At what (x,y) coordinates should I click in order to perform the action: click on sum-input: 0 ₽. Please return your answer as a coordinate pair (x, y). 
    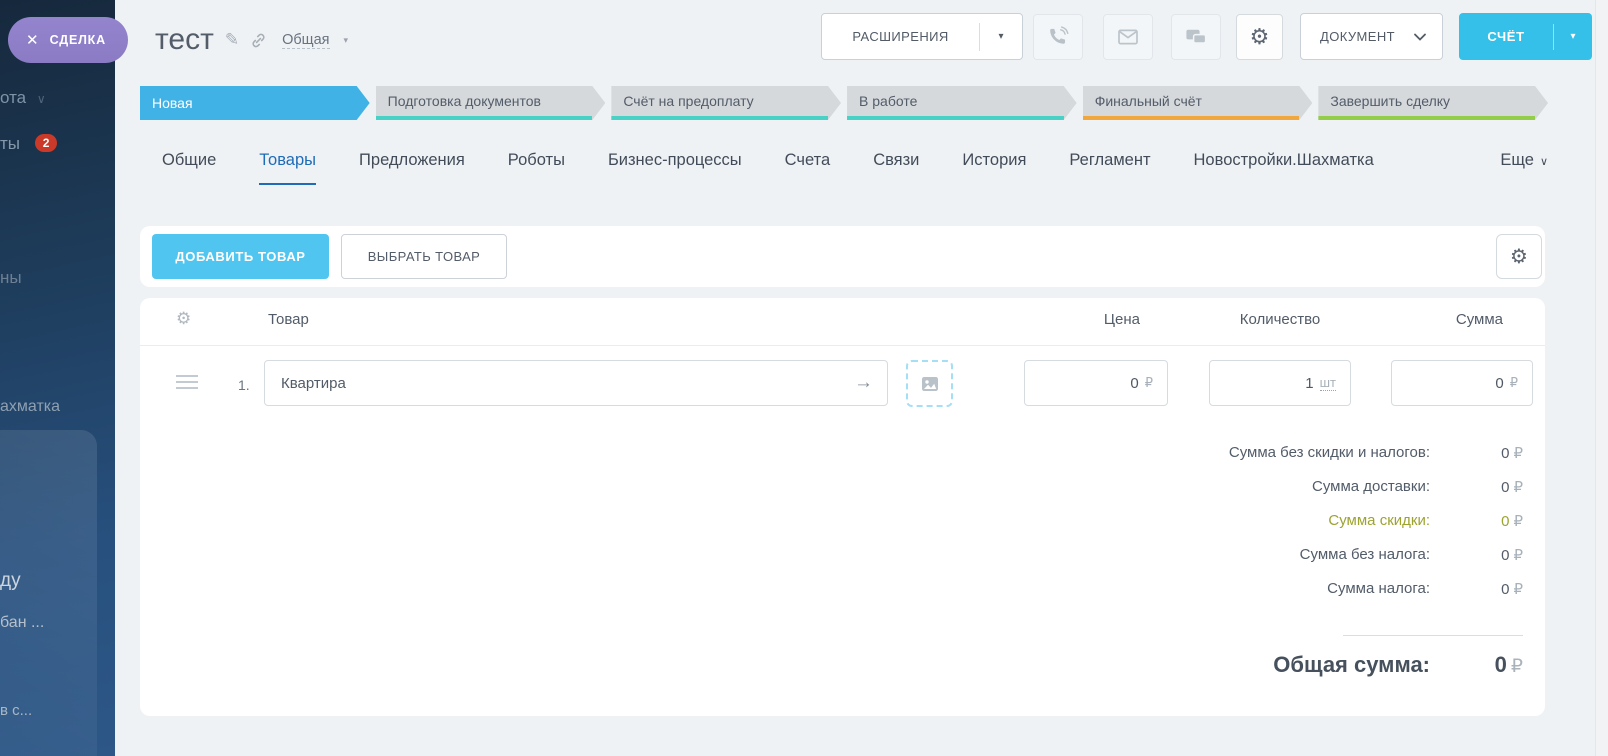
    Looking at the image, I should click on (1462, 383).